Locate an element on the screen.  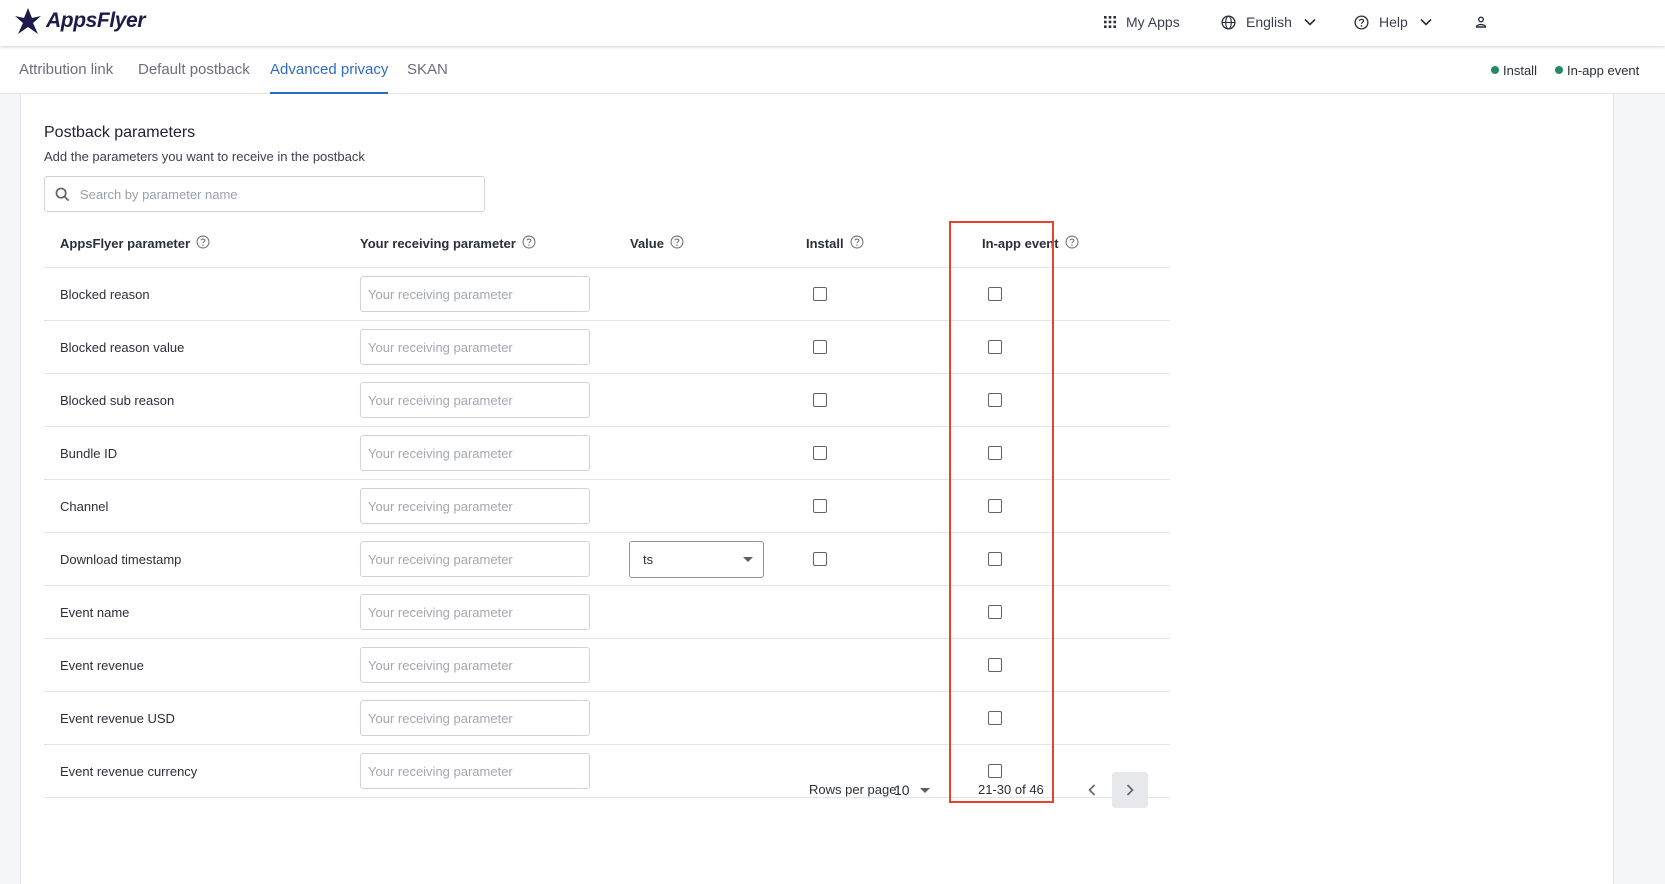
value-select-label: ts is located at coordinates (648, 559).